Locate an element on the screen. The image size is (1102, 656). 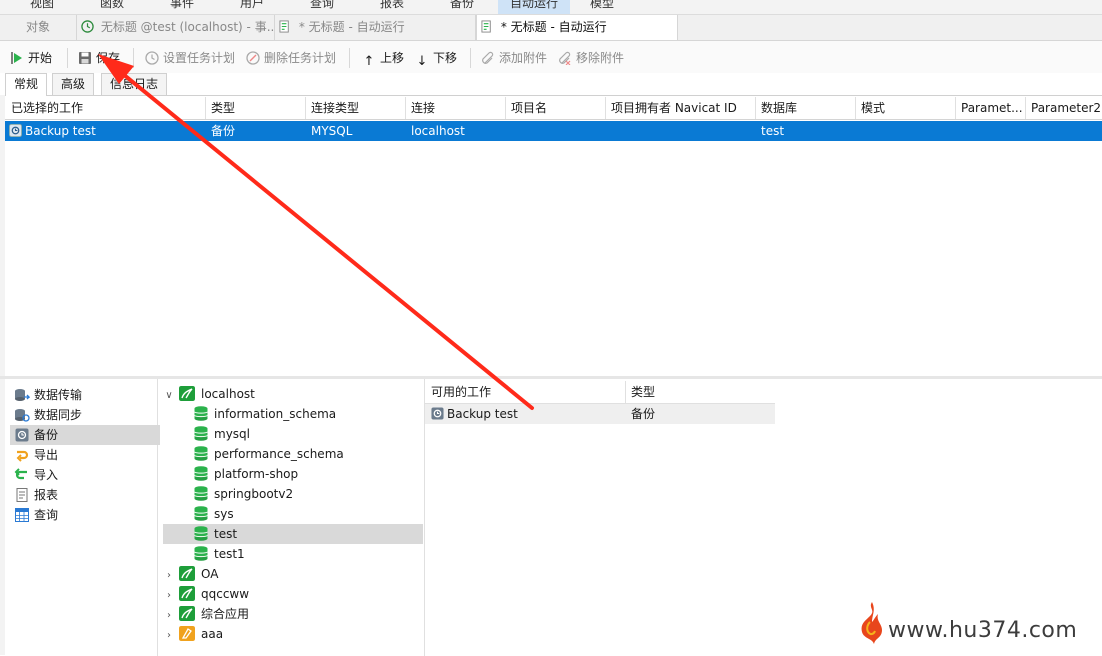
category-report: 报表 is located at coordinates (85, 495).